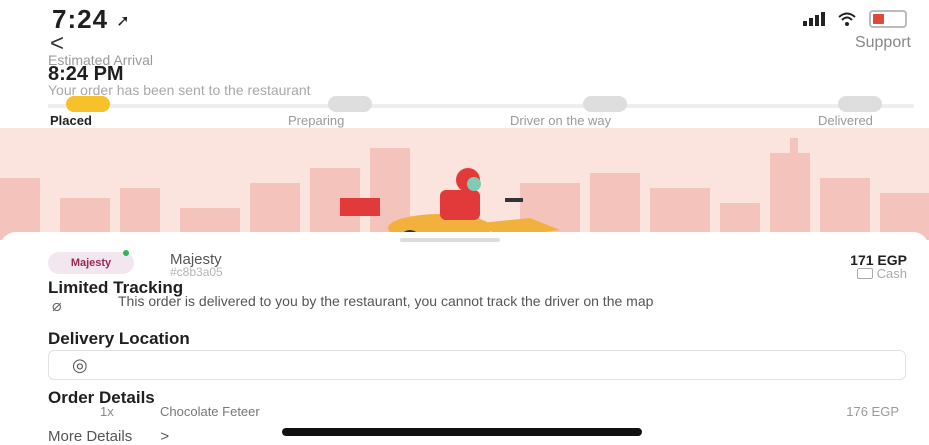 This screenshot has height=445, width=929. What do you see at coordinates (450, 204) in the screenshot?
I see `scooter-rider-icon` at bounding box center [450, 204].